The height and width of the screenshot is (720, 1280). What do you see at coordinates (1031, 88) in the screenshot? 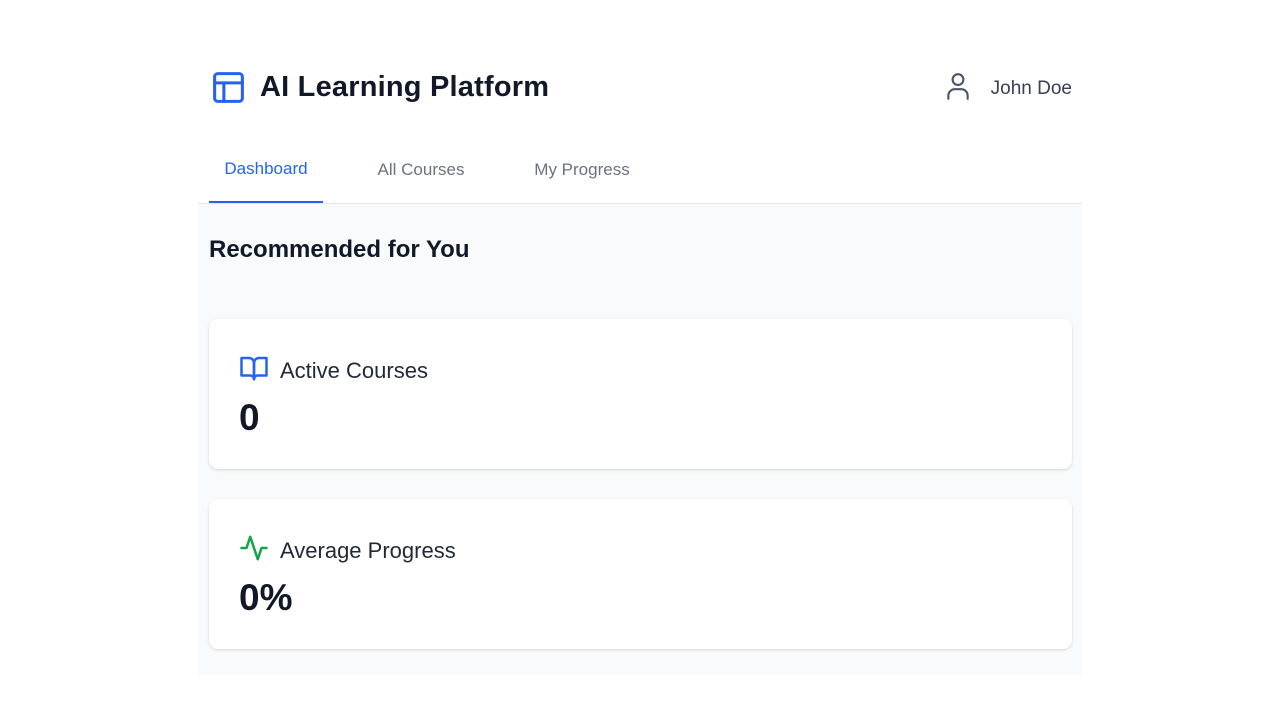
I see `user-name: John Doe` at bounding box center [1031, 88].